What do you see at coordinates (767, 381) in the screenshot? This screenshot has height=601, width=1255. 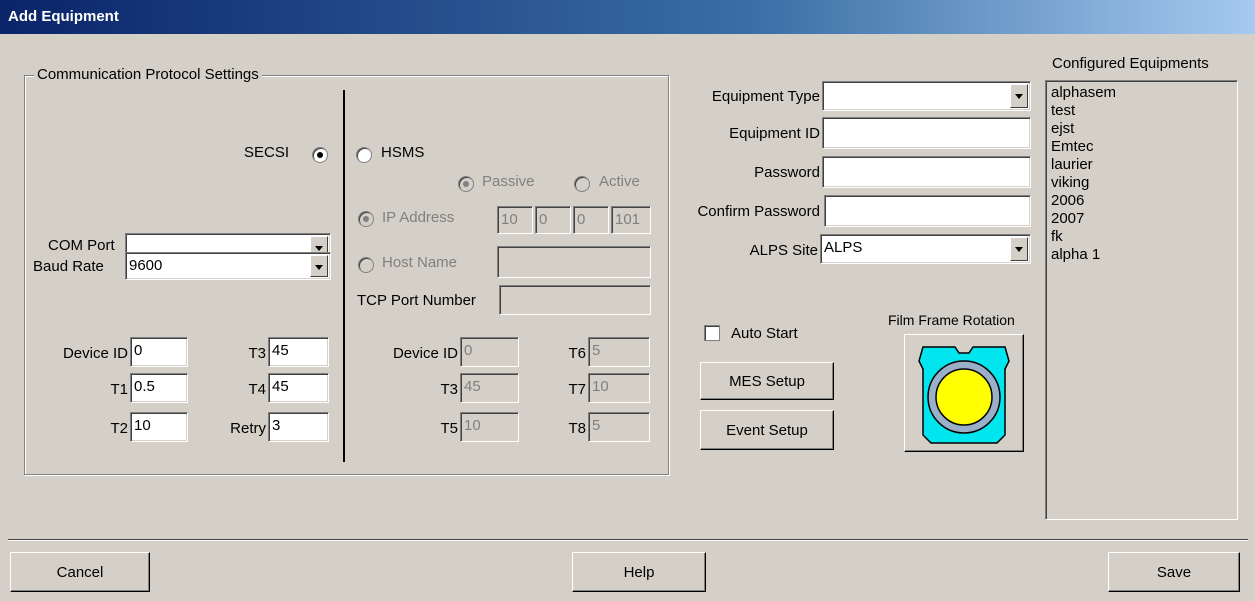 I see `mes-setup-button: MES Setup` at bounding box center [767, 381].